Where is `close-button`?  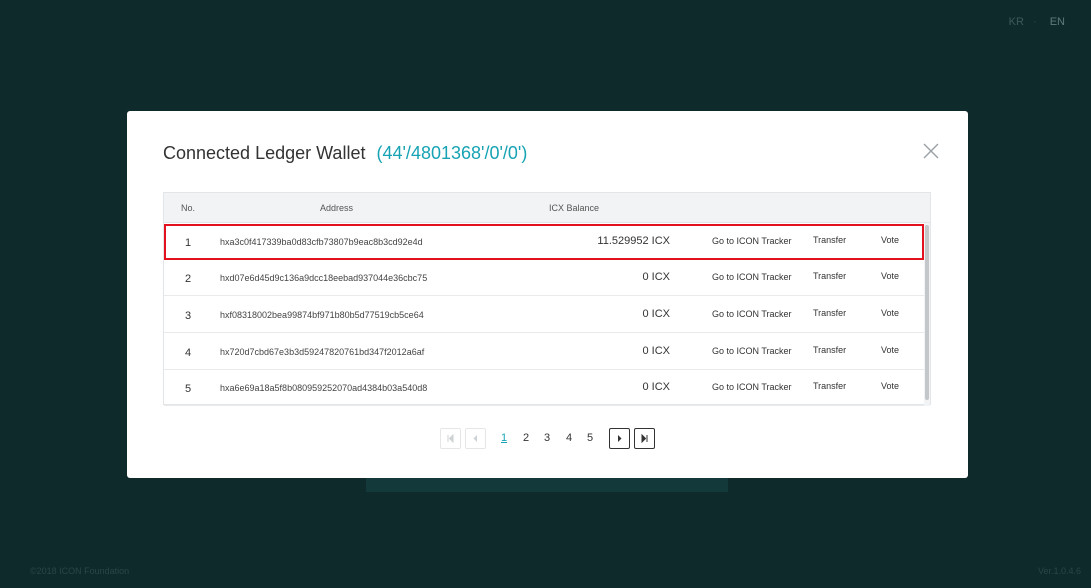
close-button is located at coordinates (931, 151).